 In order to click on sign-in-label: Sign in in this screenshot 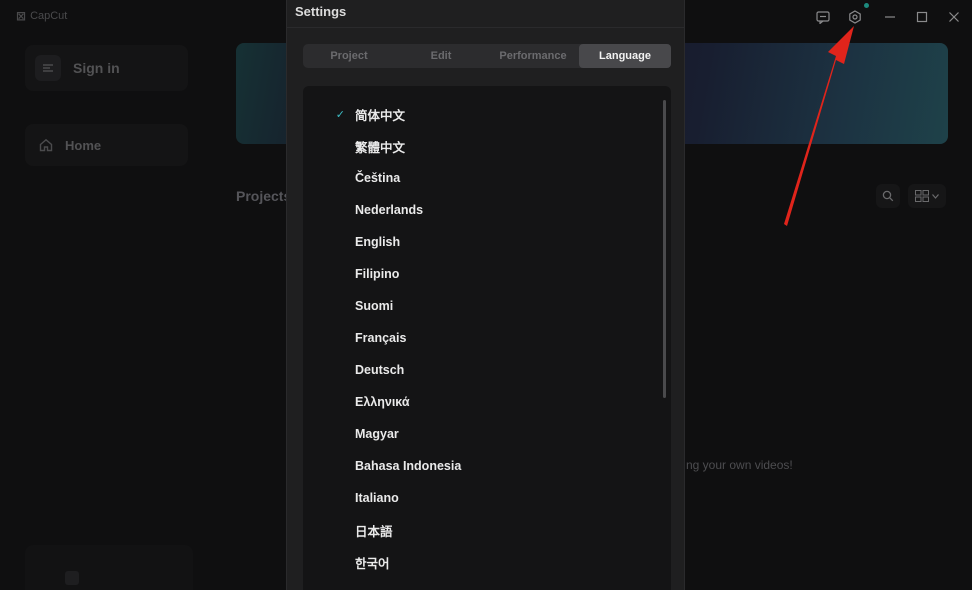, I will do `click(96, 68)`.